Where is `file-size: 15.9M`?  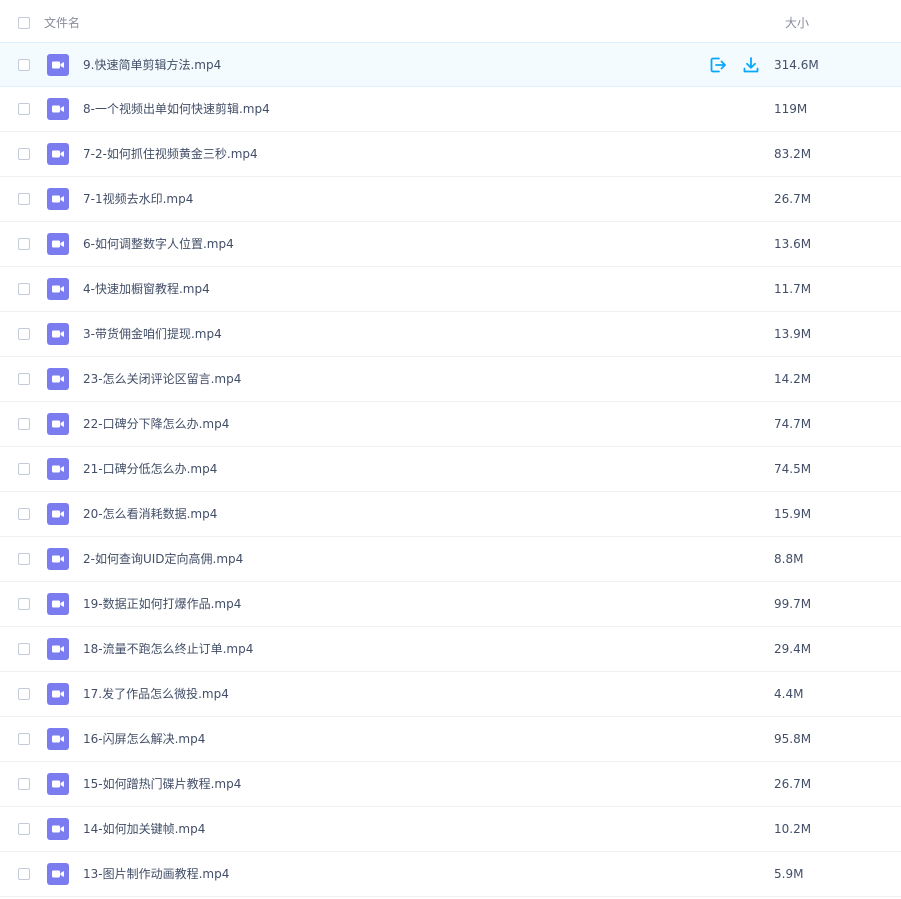
file-size: 15.9M is located at coordinates (793, 514).